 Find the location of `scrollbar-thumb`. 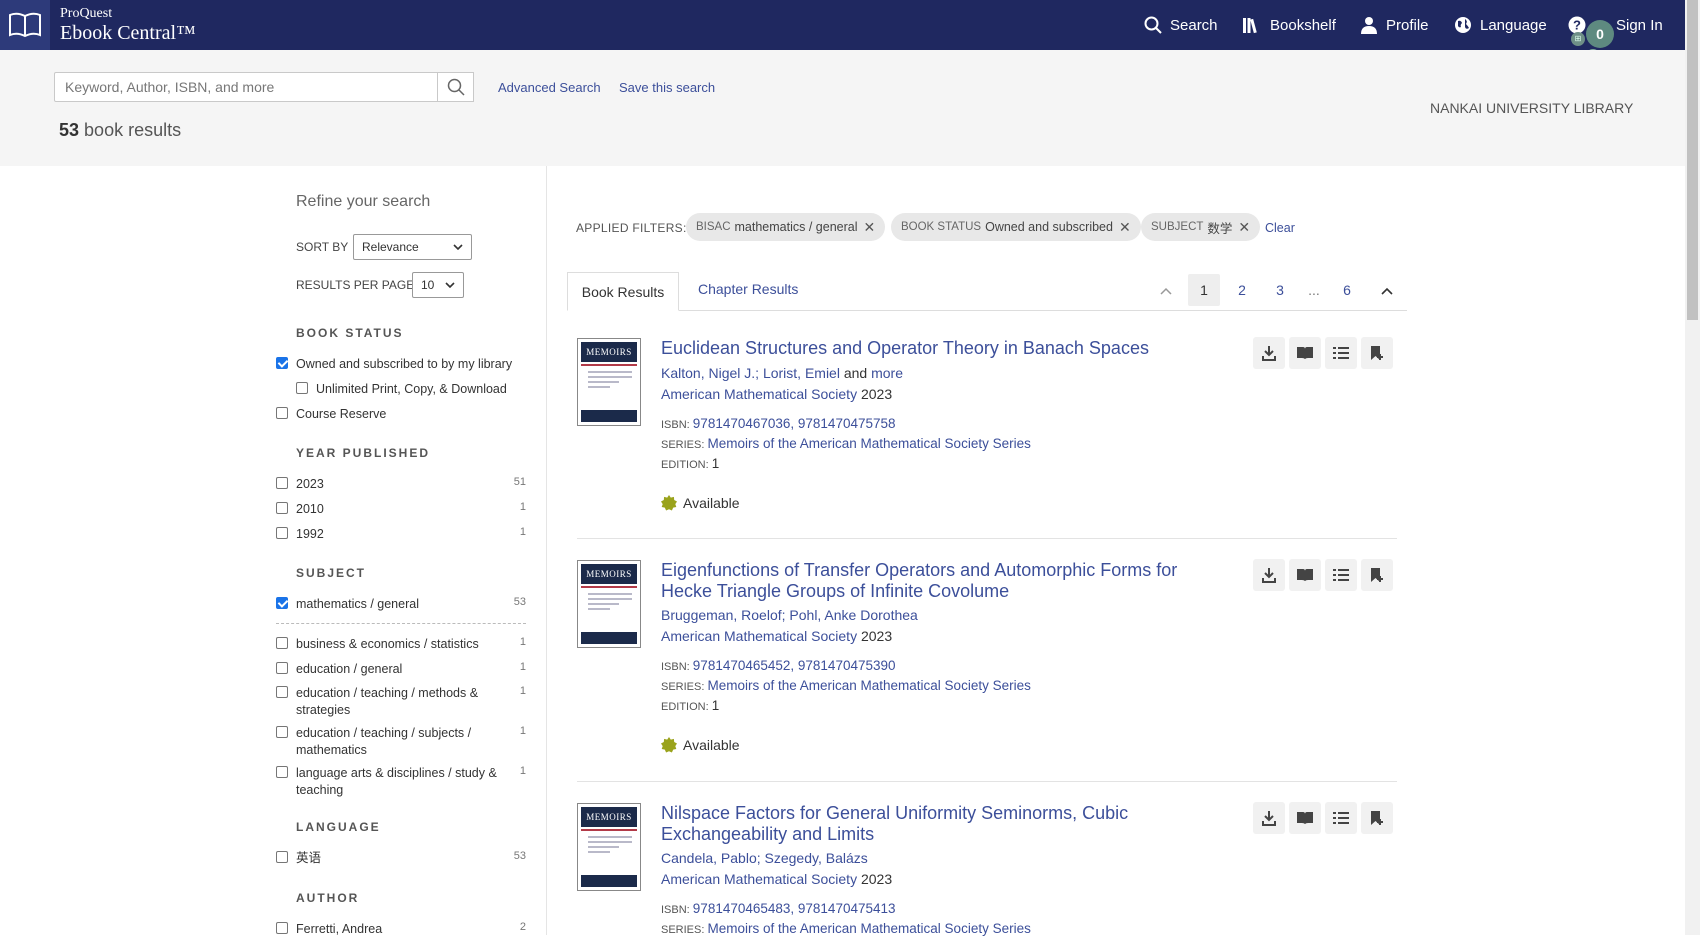

scrollbar-thumb is located at coordinates (1692, 160).